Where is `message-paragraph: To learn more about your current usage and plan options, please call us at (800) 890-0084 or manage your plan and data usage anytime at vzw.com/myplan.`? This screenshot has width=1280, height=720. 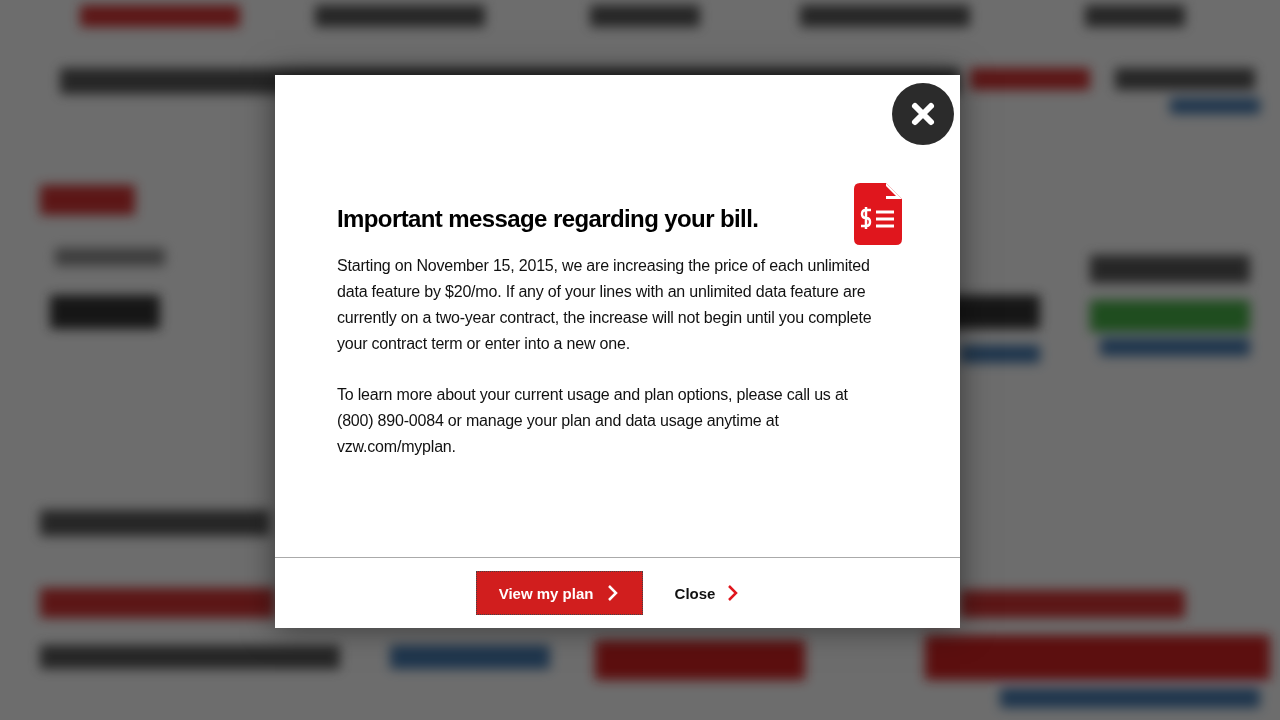
message-paragraph: To learn more about your current usage and plan options, please call us at (800) 890-0084 or manage your plan and data usage anytime at vzw.com/myplan. is located at coordinates (593, 421).